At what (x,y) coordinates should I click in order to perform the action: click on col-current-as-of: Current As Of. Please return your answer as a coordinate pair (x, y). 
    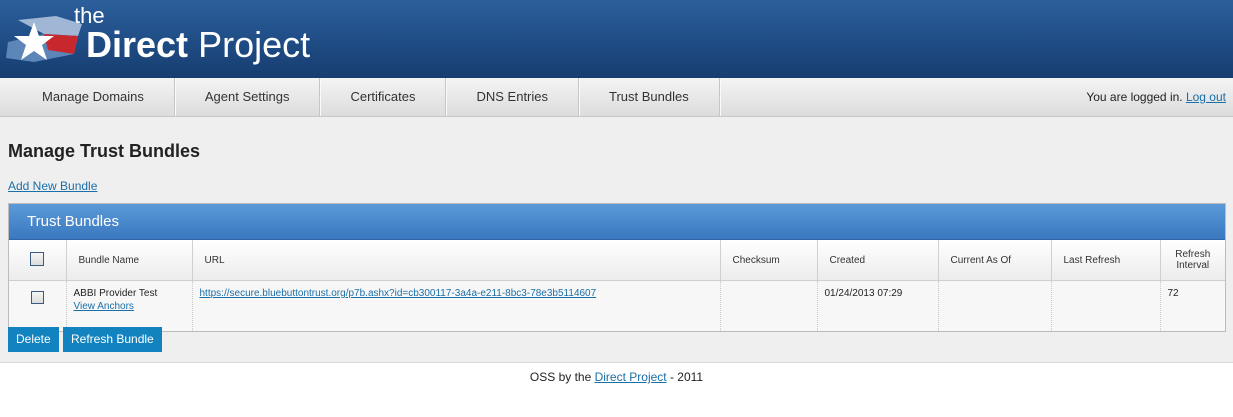
    Looking at the image, I should click on (995, 260).